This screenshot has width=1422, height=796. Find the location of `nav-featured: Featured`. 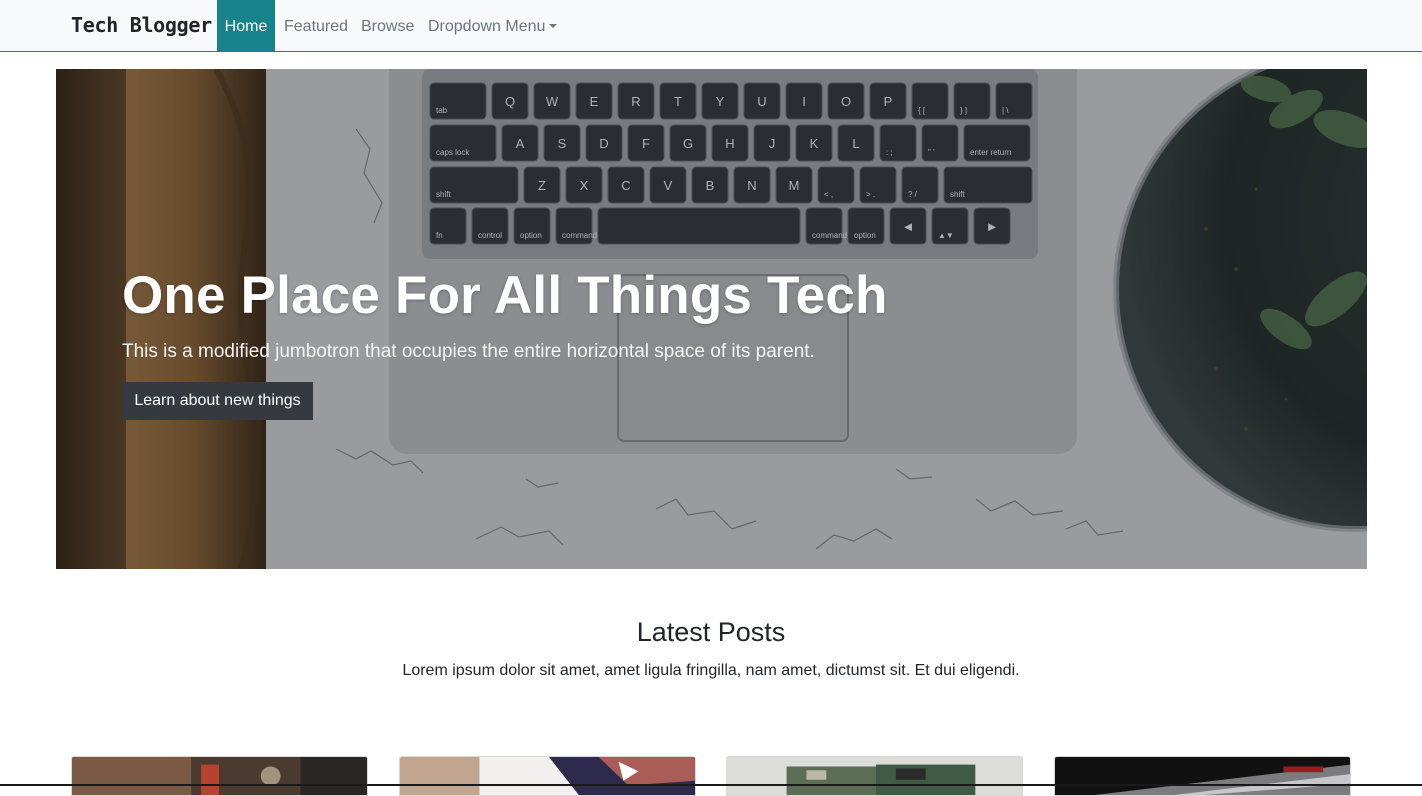

nav-featured: Featured is located at coordinates (316, 26).